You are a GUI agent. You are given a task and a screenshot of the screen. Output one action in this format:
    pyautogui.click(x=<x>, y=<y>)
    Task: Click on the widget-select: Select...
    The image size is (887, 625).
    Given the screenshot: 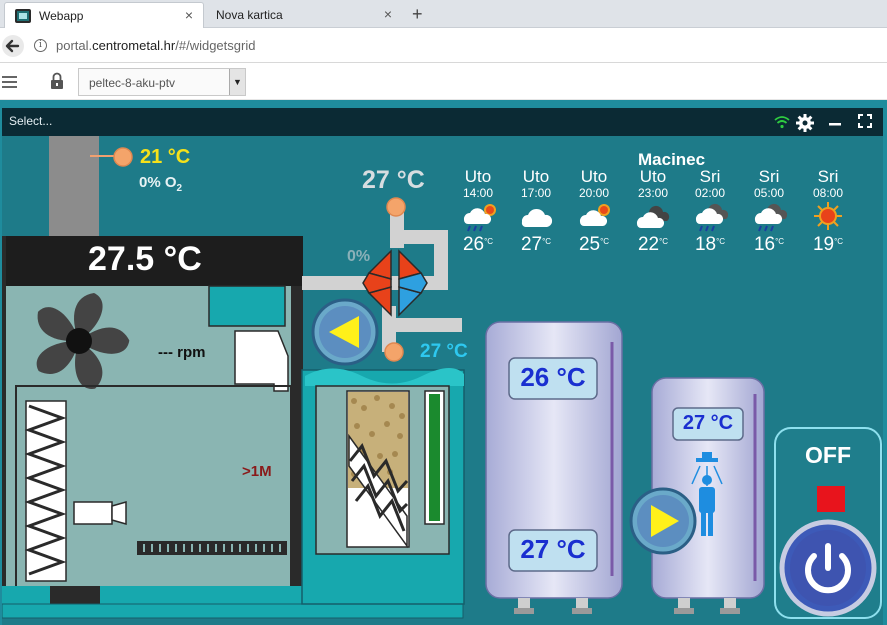 What is the action you would take?
    pyautogui.click(x=30, y=121)
    